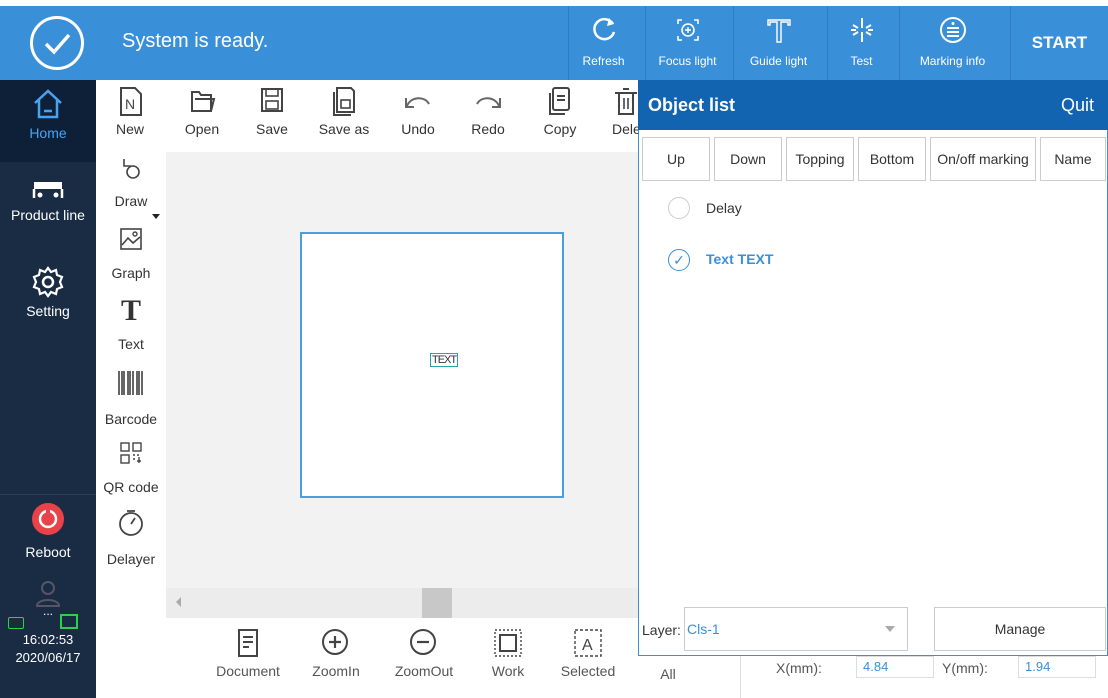  What do you see at coordinates (740, 259) in the screenshot?
I see `list-item-label: Text TEXT` at bounding box center [740, 259].